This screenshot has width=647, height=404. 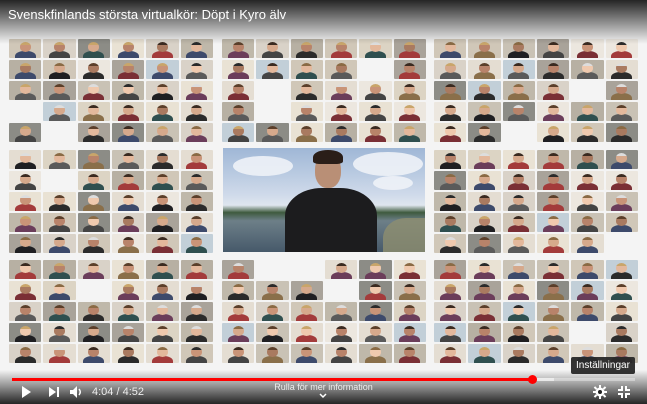 I want to click on fullscreen-button, so click(x=624, y=392).